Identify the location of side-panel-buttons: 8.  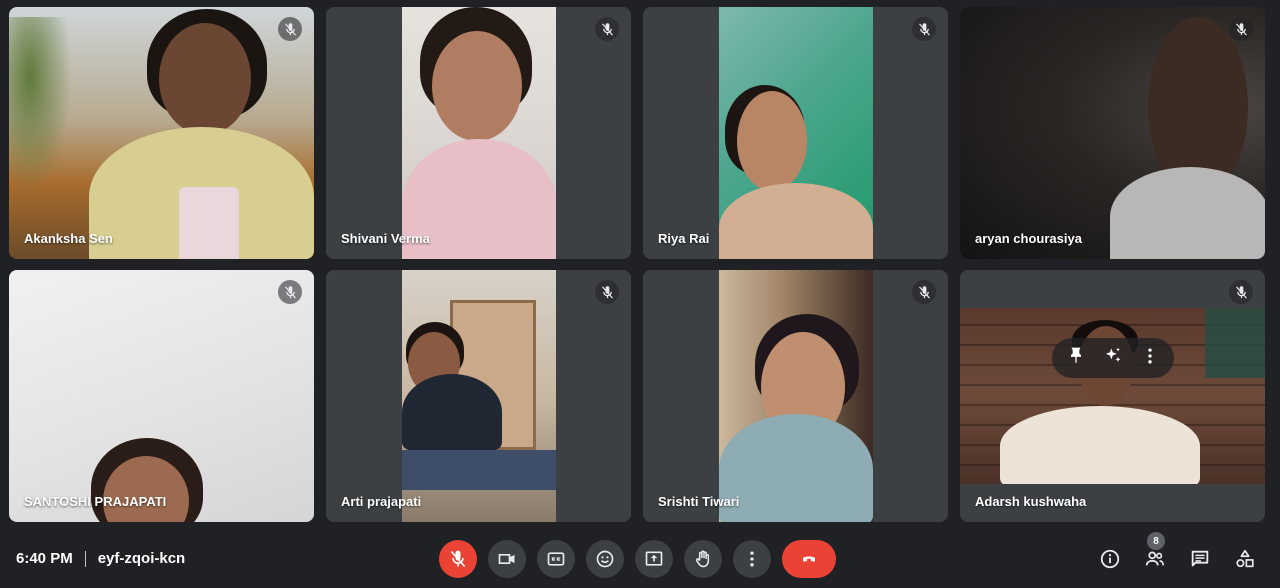
(1168, 552).